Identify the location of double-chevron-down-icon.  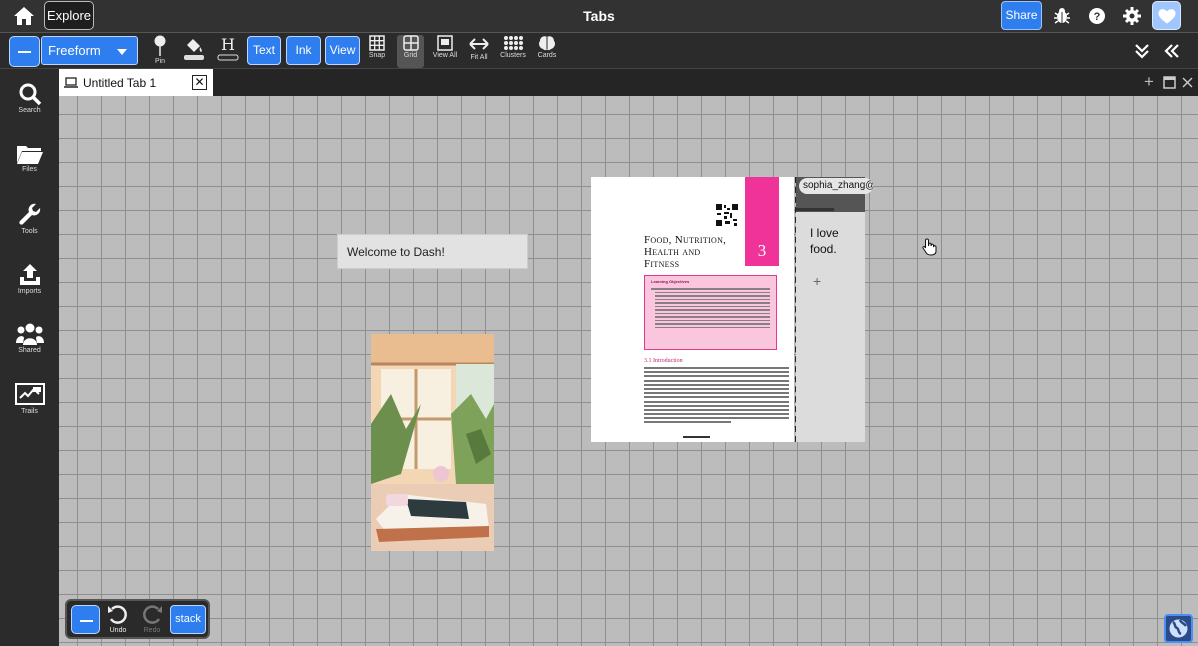
(1142, 51).